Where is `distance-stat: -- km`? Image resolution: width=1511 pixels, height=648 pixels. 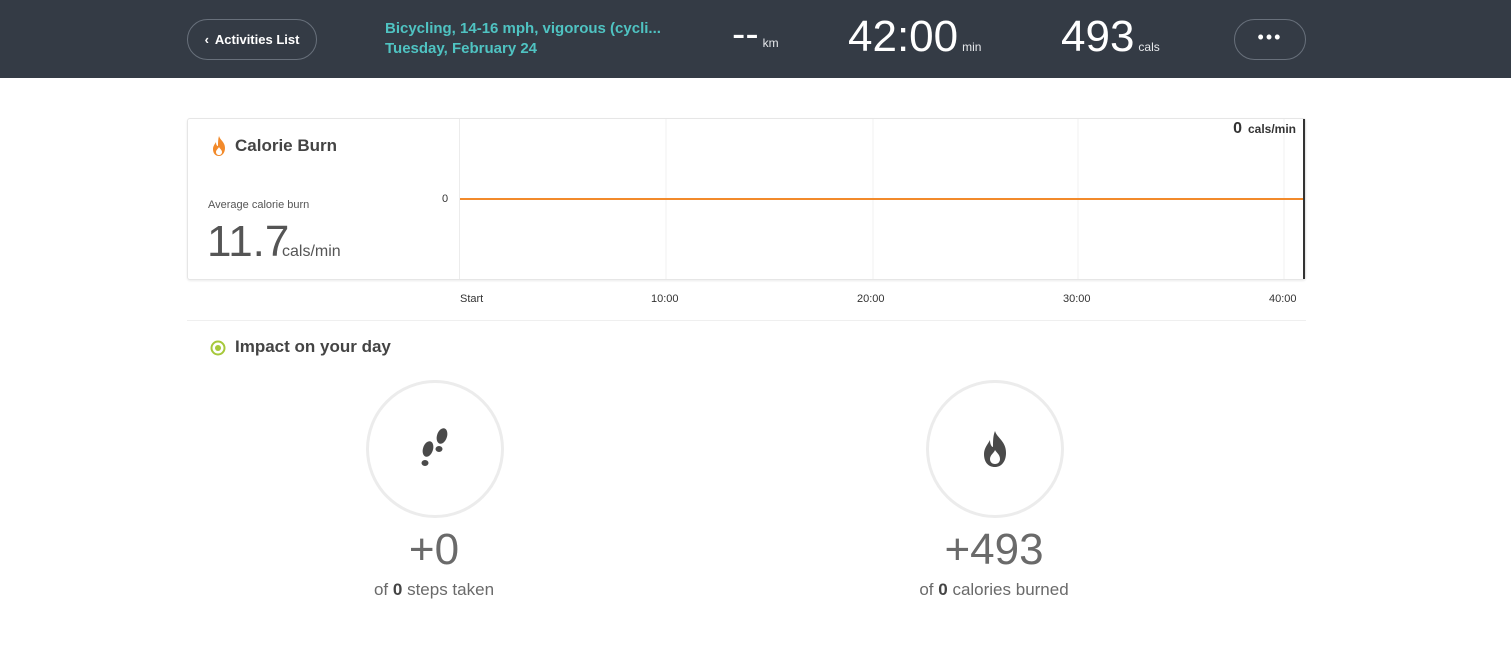 distance-stat: -- km is located at coordinates (755, 34).